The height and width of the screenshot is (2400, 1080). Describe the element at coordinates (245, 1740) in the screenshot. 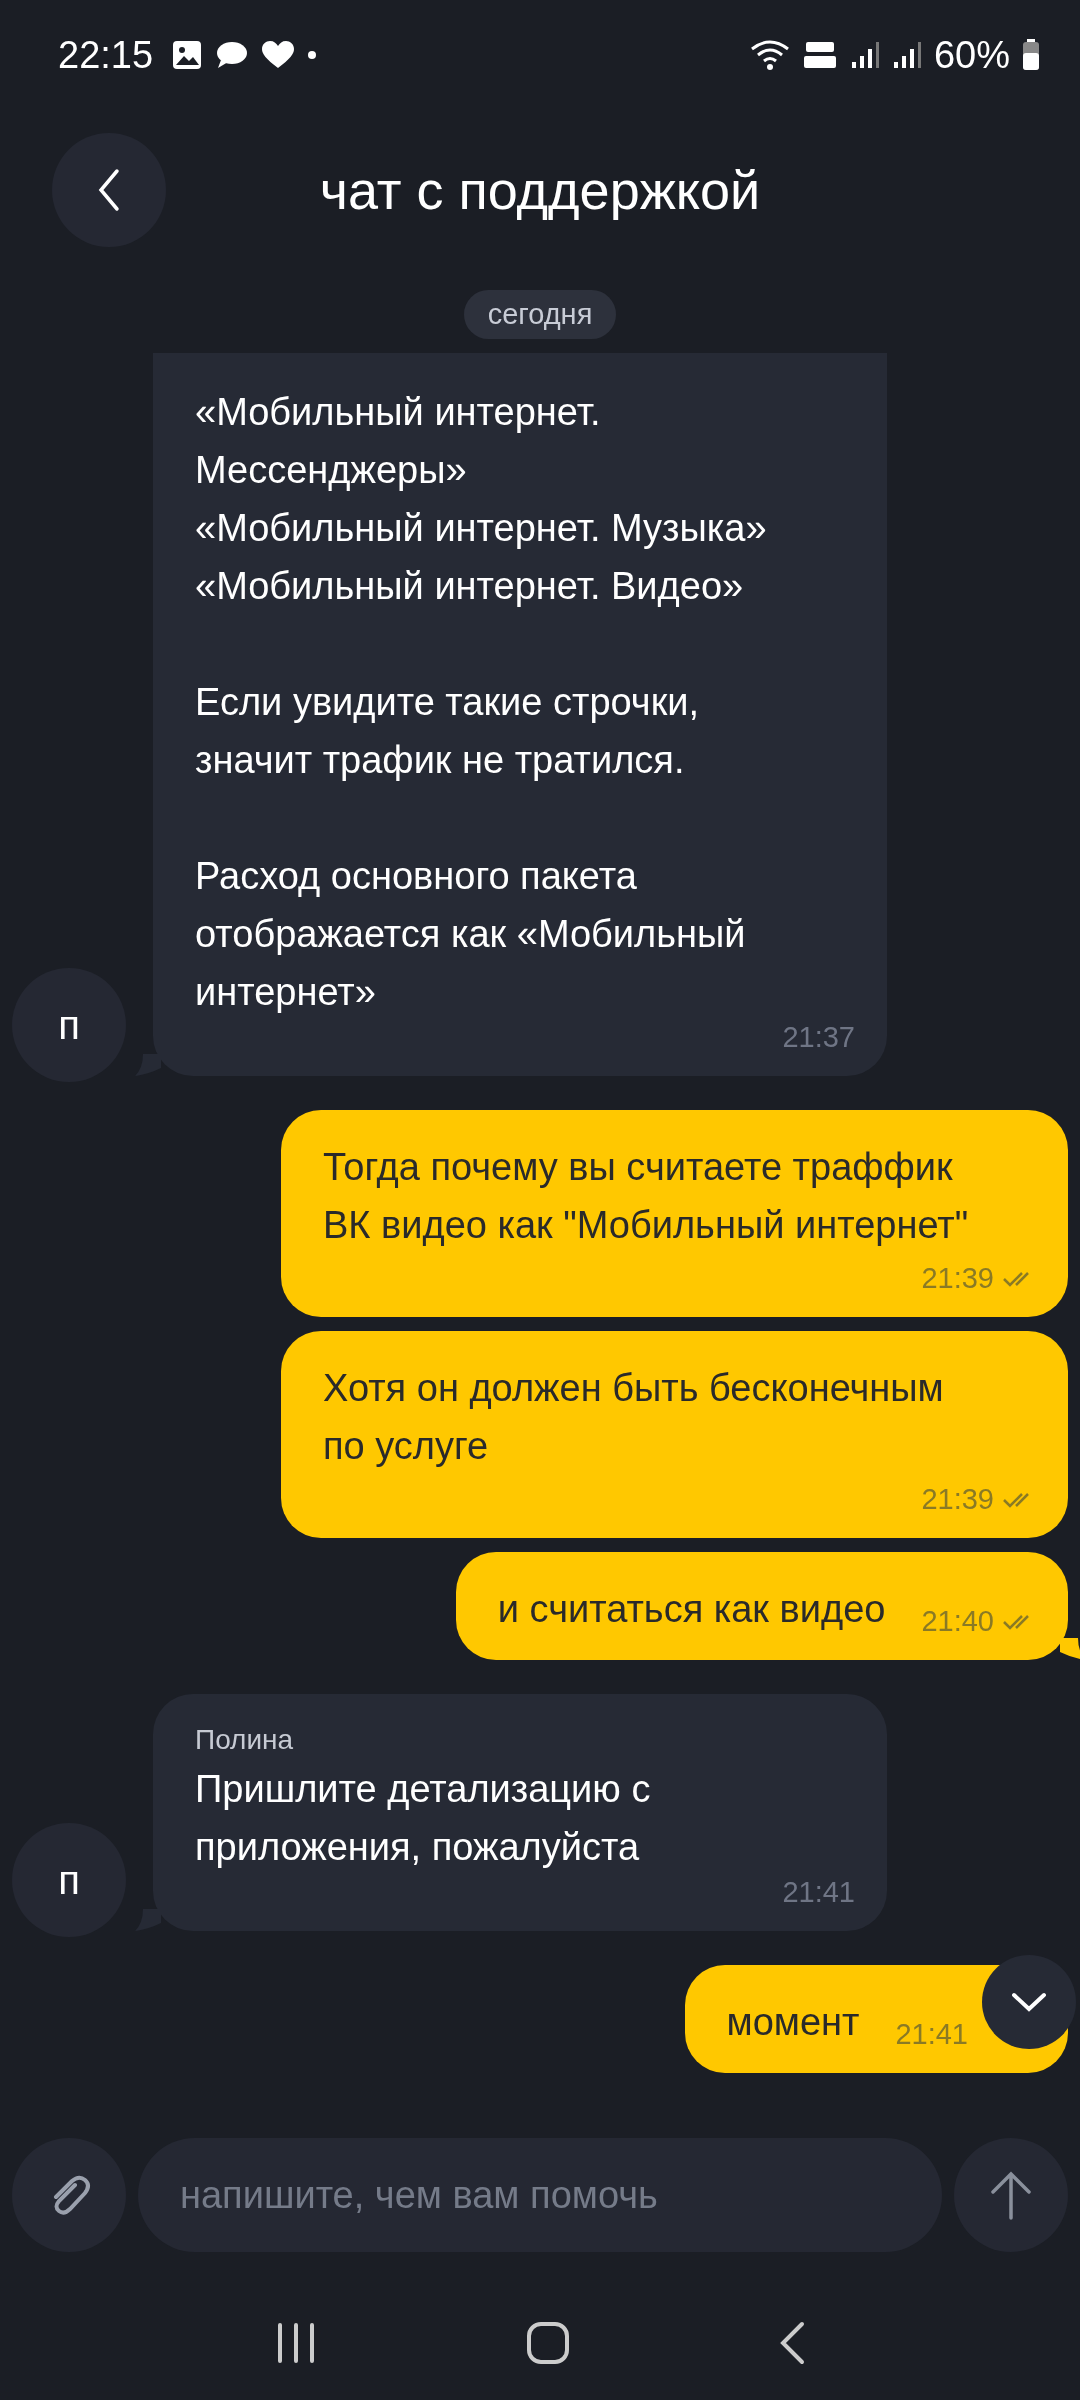

I see `sender-name: Полина` at that location.